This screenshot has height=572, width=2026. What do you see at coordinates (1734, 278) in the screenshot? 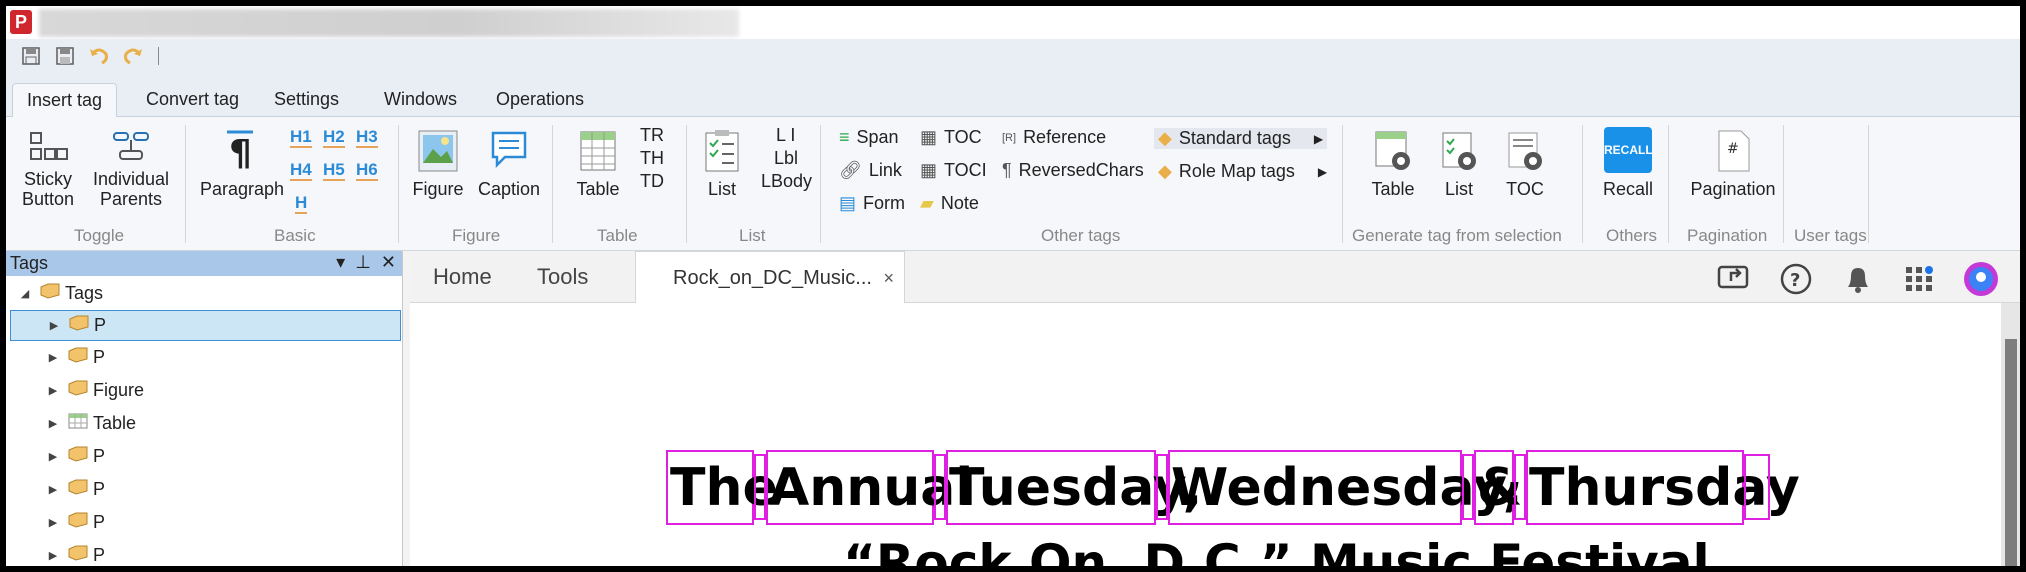
I see `share-screen-icon` at bounding box center [1734, 278].